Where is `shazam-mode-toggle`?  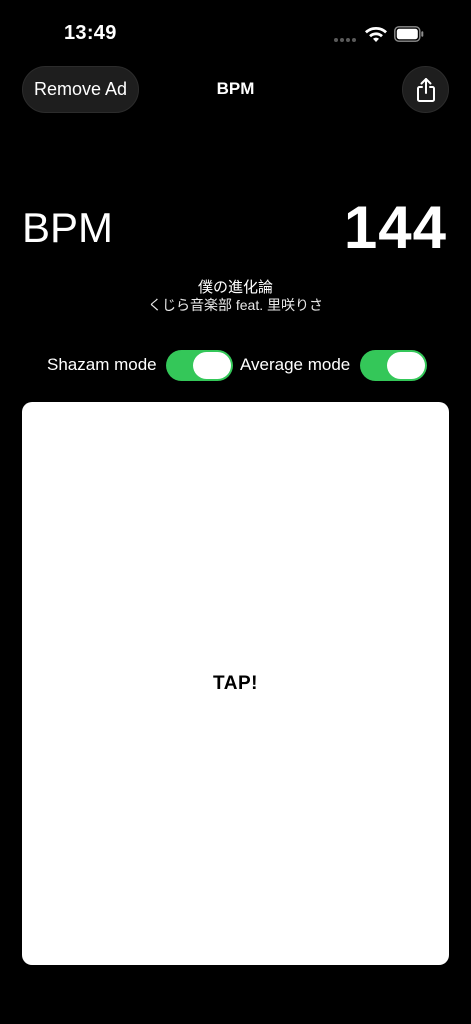 shazam-mode-toggle is located at coordinates (199, 365).